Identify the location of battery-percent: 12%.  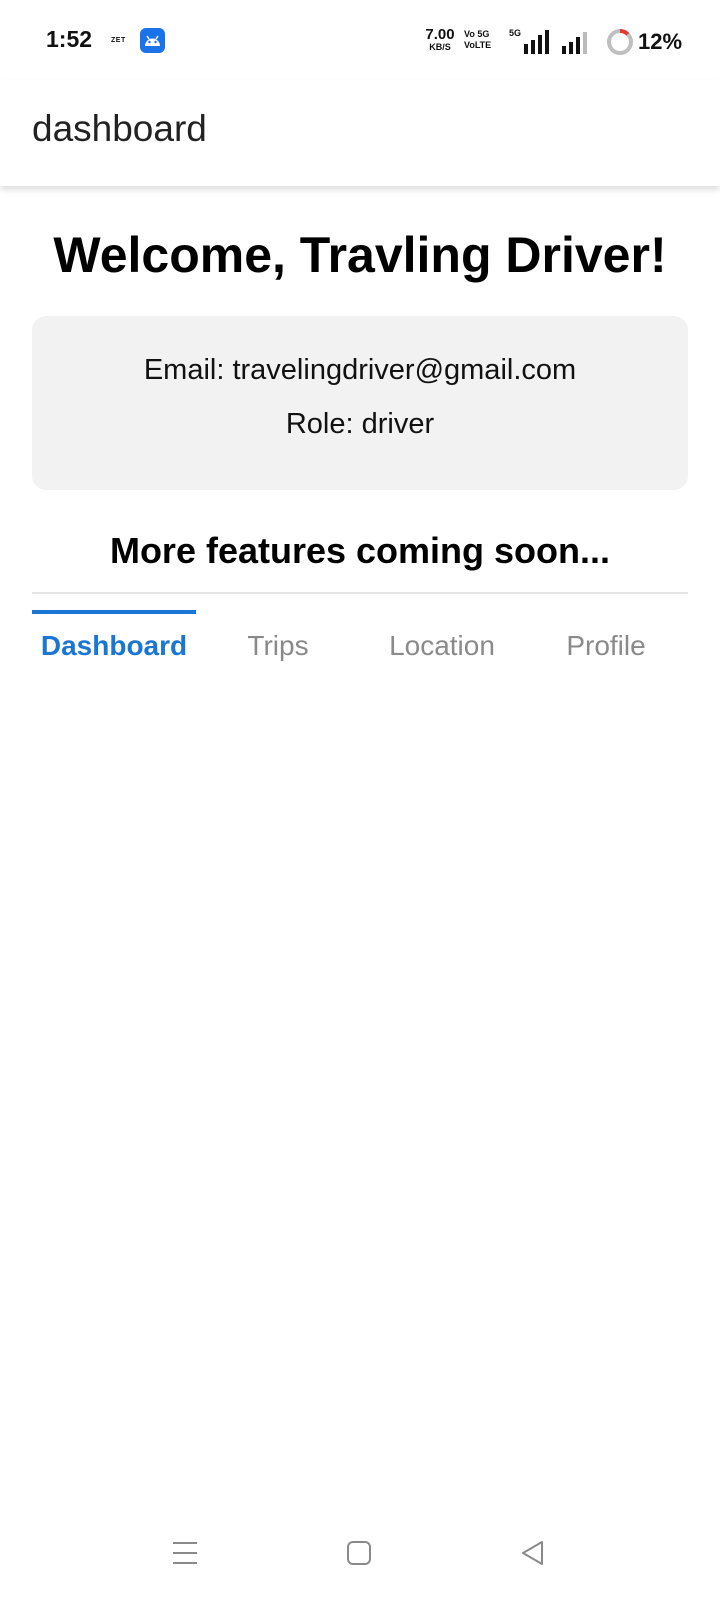
(660, 41).